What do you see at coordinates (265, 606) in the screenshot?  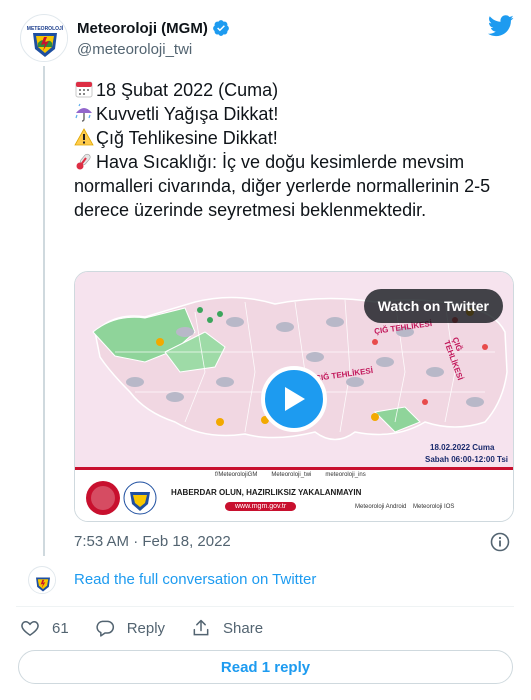 I see `actions-divider` at bounding box center [265, 606].